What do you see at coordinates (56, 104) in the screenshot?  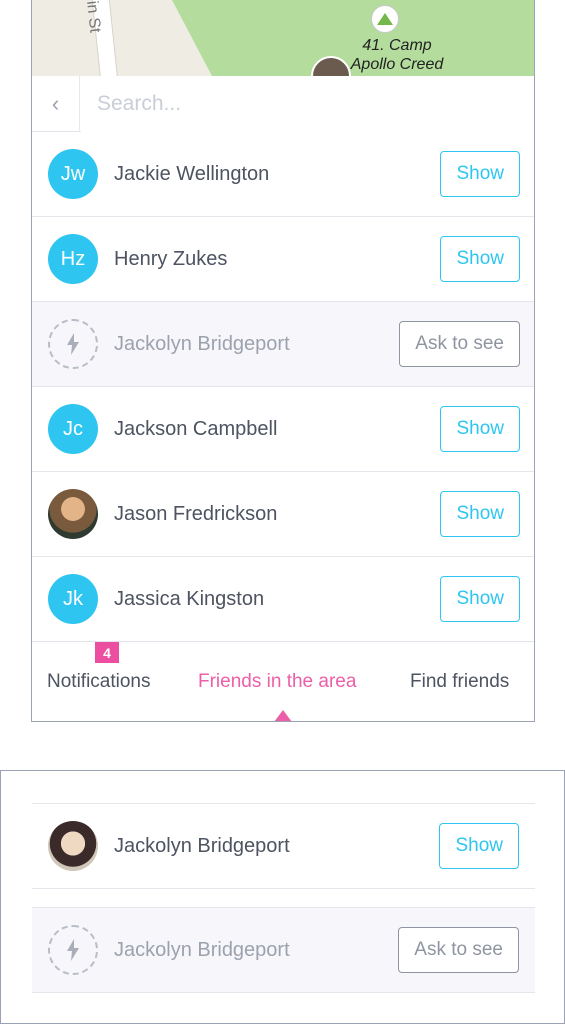 I see `chevron-left-icon: ‹` at bounding box center [56, 104].